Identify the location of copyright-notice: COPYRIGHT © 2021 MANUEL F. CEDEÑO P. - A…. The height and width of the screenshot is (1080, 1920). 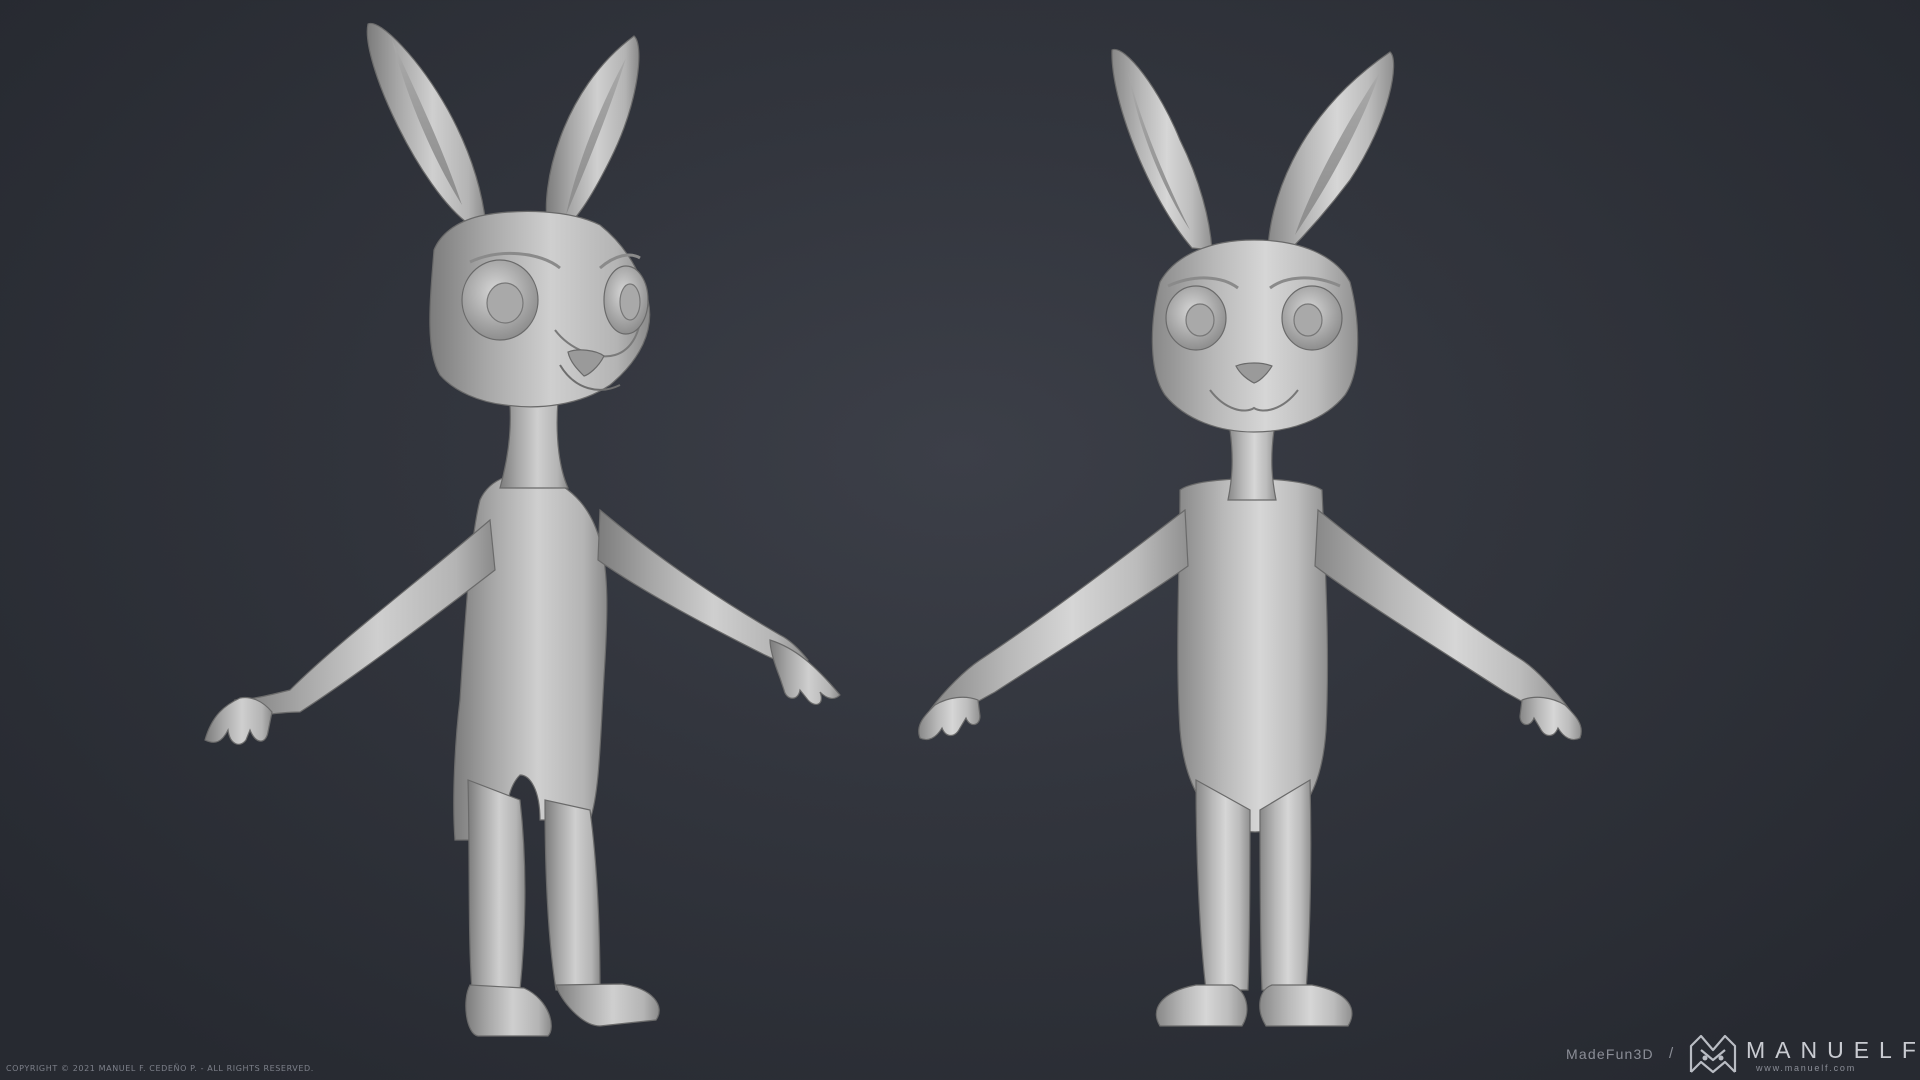
(160, 1068).